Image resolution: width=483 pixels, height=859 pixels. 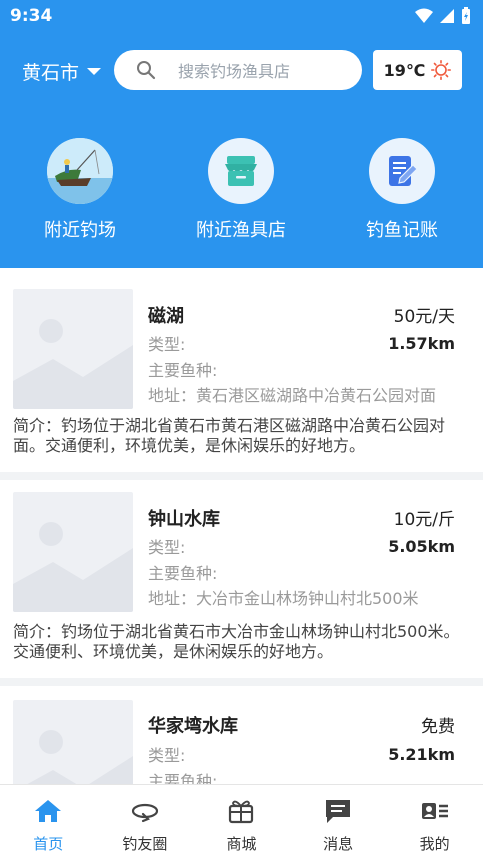 I want to click on tab-label: 商城, so click(x=241, y=844).